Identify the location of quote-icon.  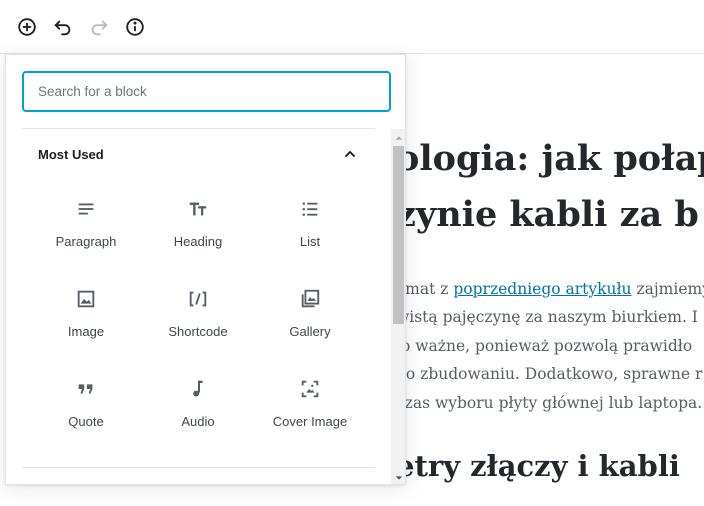
(86, 389).